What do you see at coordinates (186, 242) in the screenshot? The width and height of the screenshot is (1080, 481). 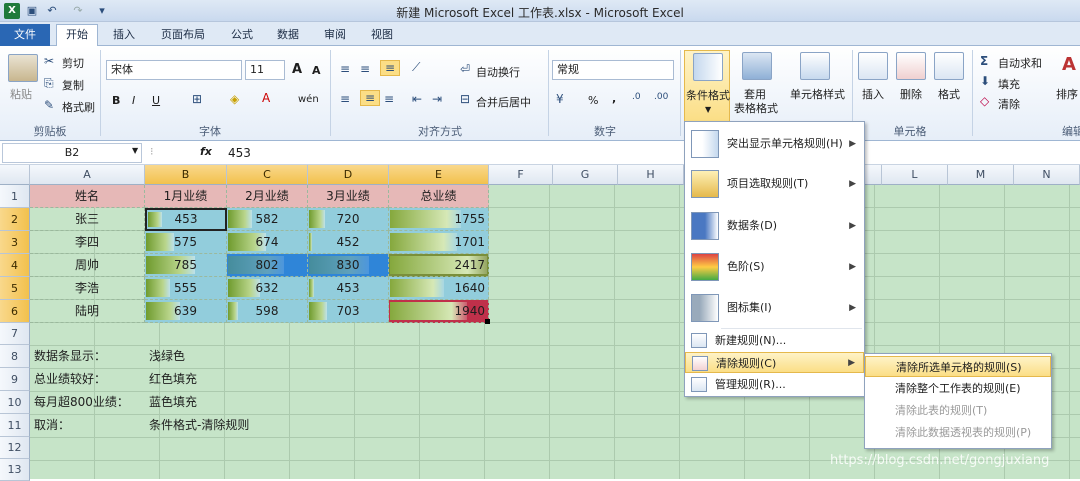 I see `table-cell-value: 575` at bounding box center [186, 242].